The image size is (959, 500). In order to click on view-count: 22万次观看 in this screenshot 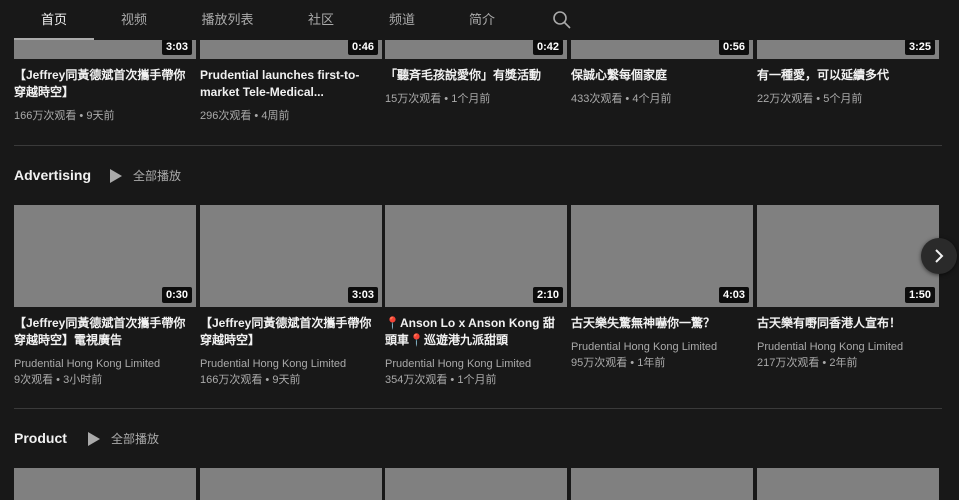, I will do `click(785, 99)`.